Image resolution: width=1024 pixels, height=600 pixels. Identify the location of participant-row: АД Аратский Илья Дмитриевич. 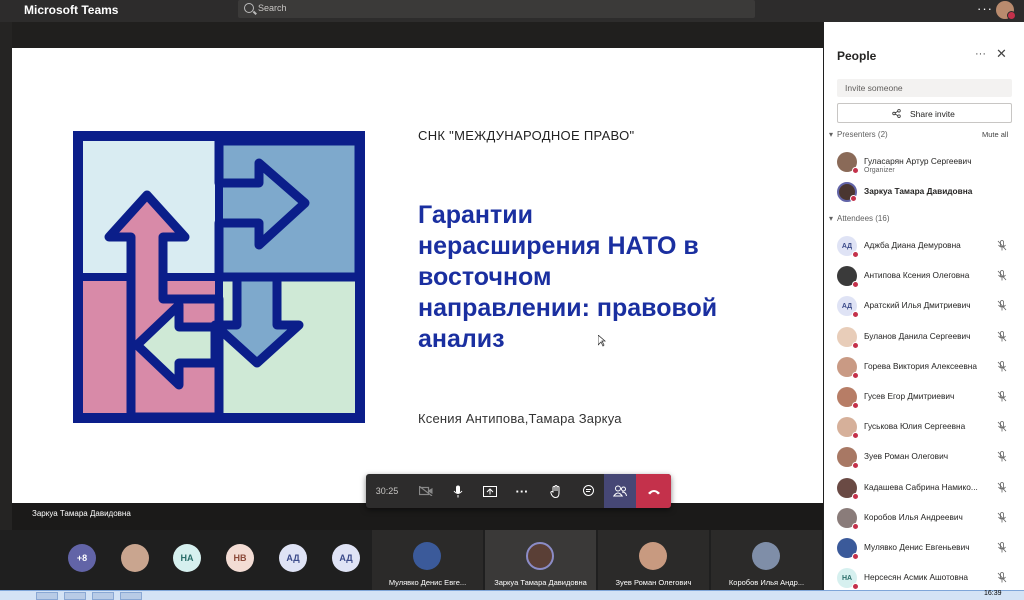
(927, 309).